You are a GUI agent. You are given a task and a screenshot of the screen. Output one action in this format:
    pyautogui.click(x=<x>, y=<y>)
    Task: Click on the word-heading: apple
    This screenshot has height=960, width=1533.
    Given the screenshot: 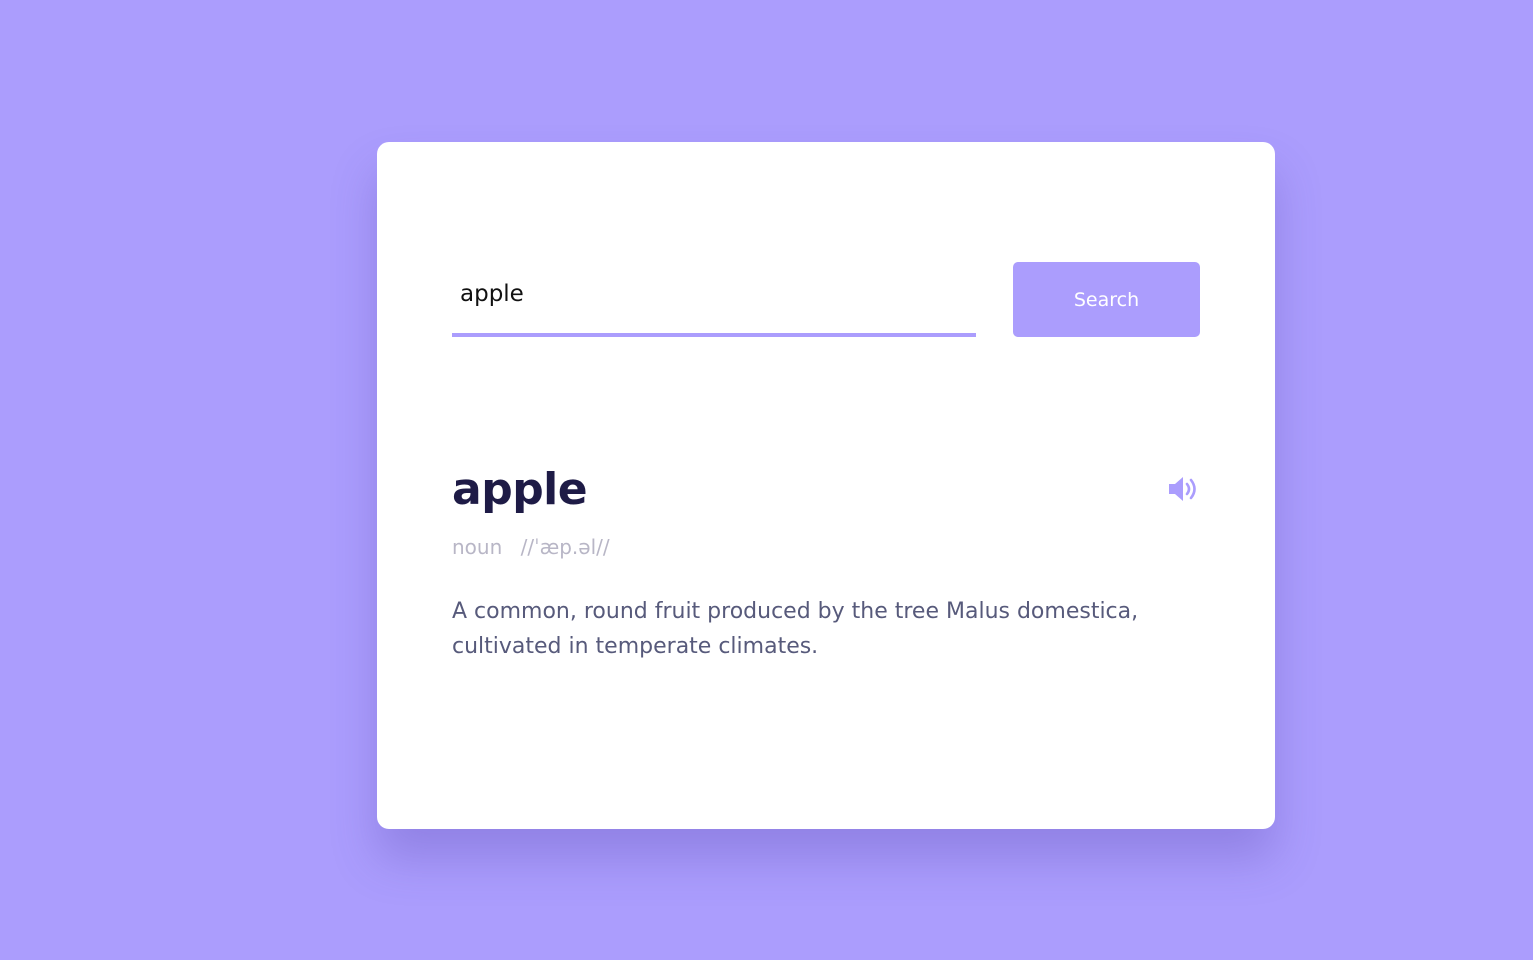 What is the action you would take?
    pyautogui.click(x=520, y=489)
    